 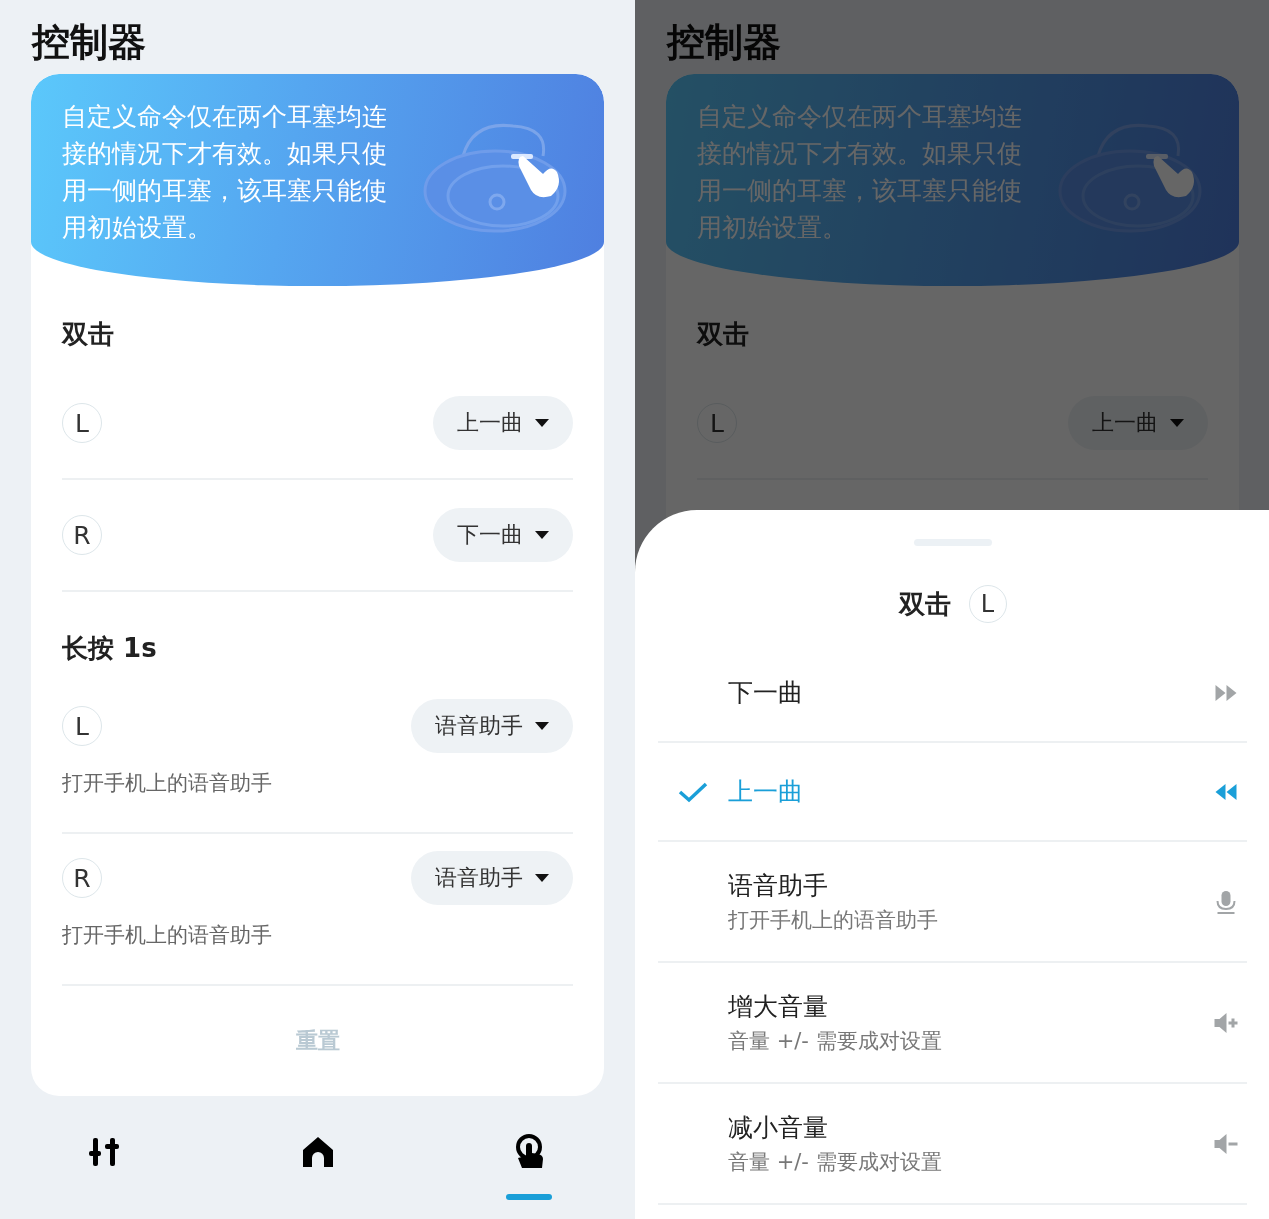 What do you see at coordinates (778, 1006) in the screenshot?
I see `option-label: 增大音量` at bounding box center [778, 1006].